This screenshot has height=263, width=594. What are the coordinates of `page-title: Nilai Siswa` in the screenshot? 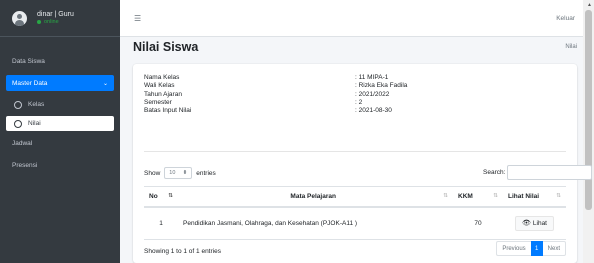 It's located at (166, 47).